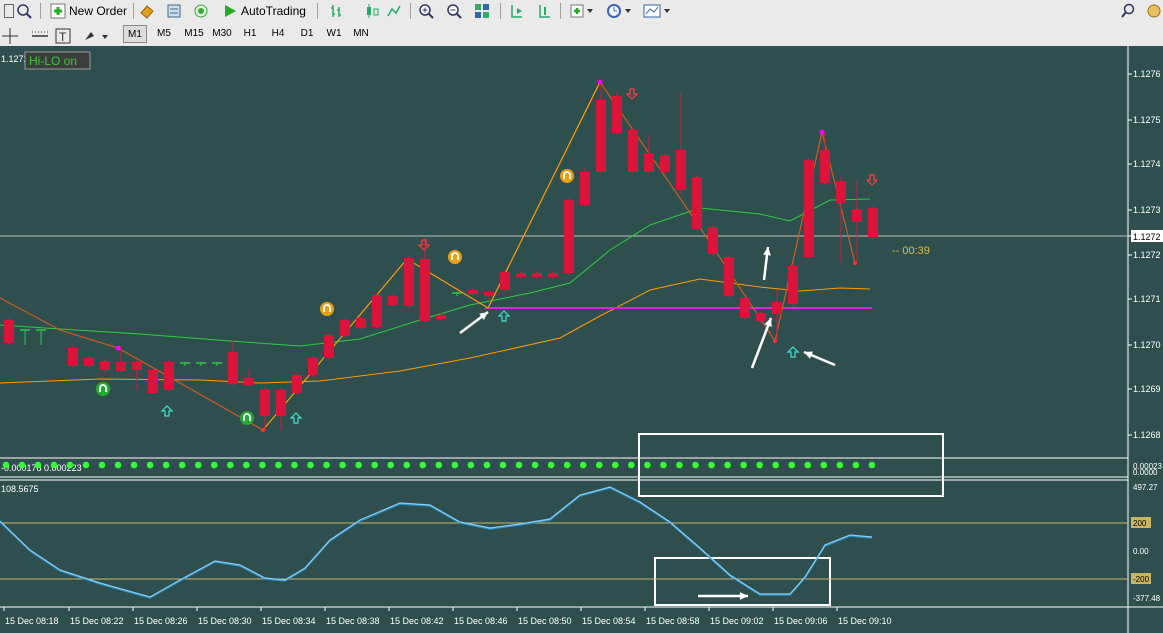  I want to click on cursor-icon, so click(9, 11).